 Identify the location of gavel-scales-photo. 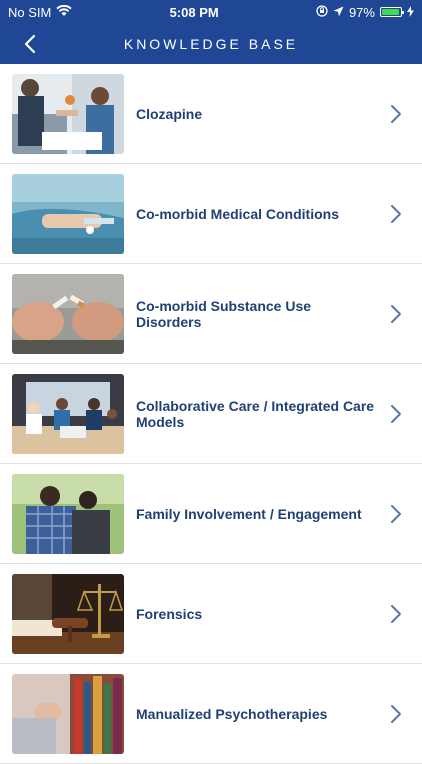
(68, 613).